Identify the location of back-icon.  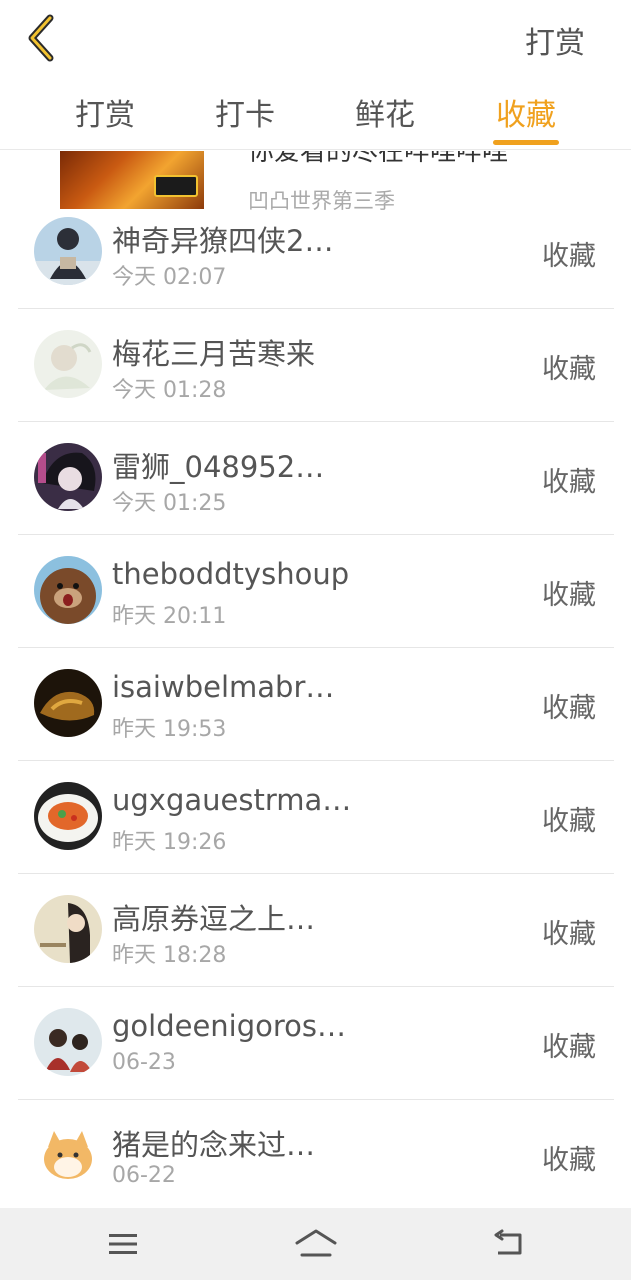
(508, 1242).